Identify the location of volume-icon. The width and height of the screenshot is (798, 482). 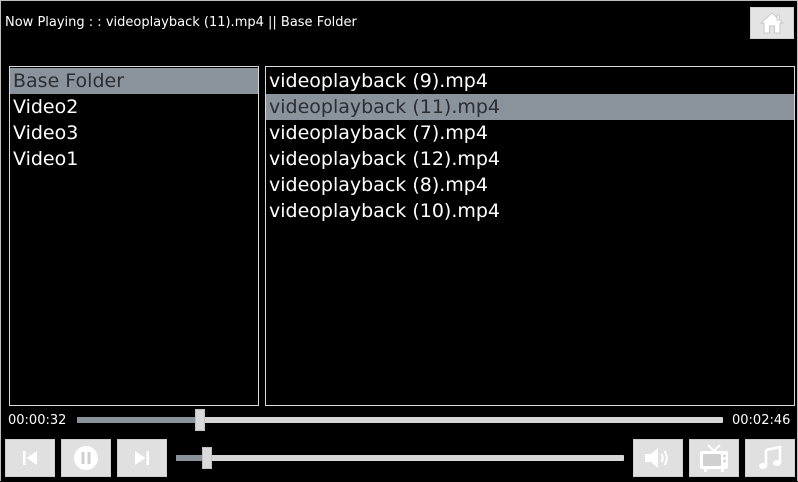
(656, 458).